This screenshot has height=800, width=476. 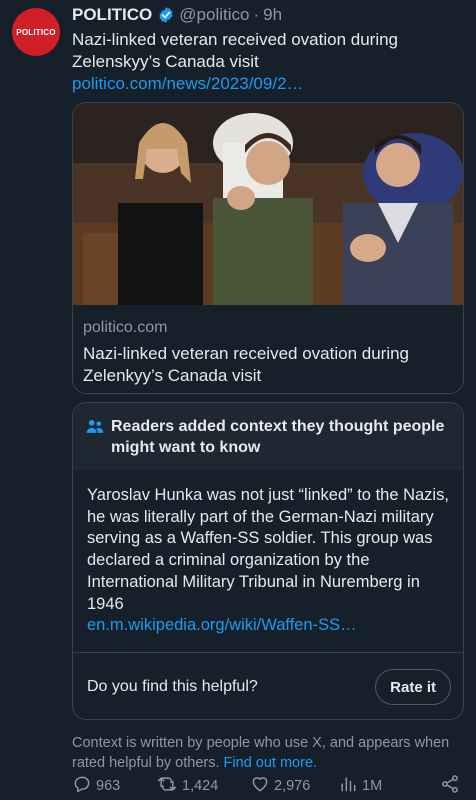 I want to click on reply-count: 963, so click(x=108, y=786).